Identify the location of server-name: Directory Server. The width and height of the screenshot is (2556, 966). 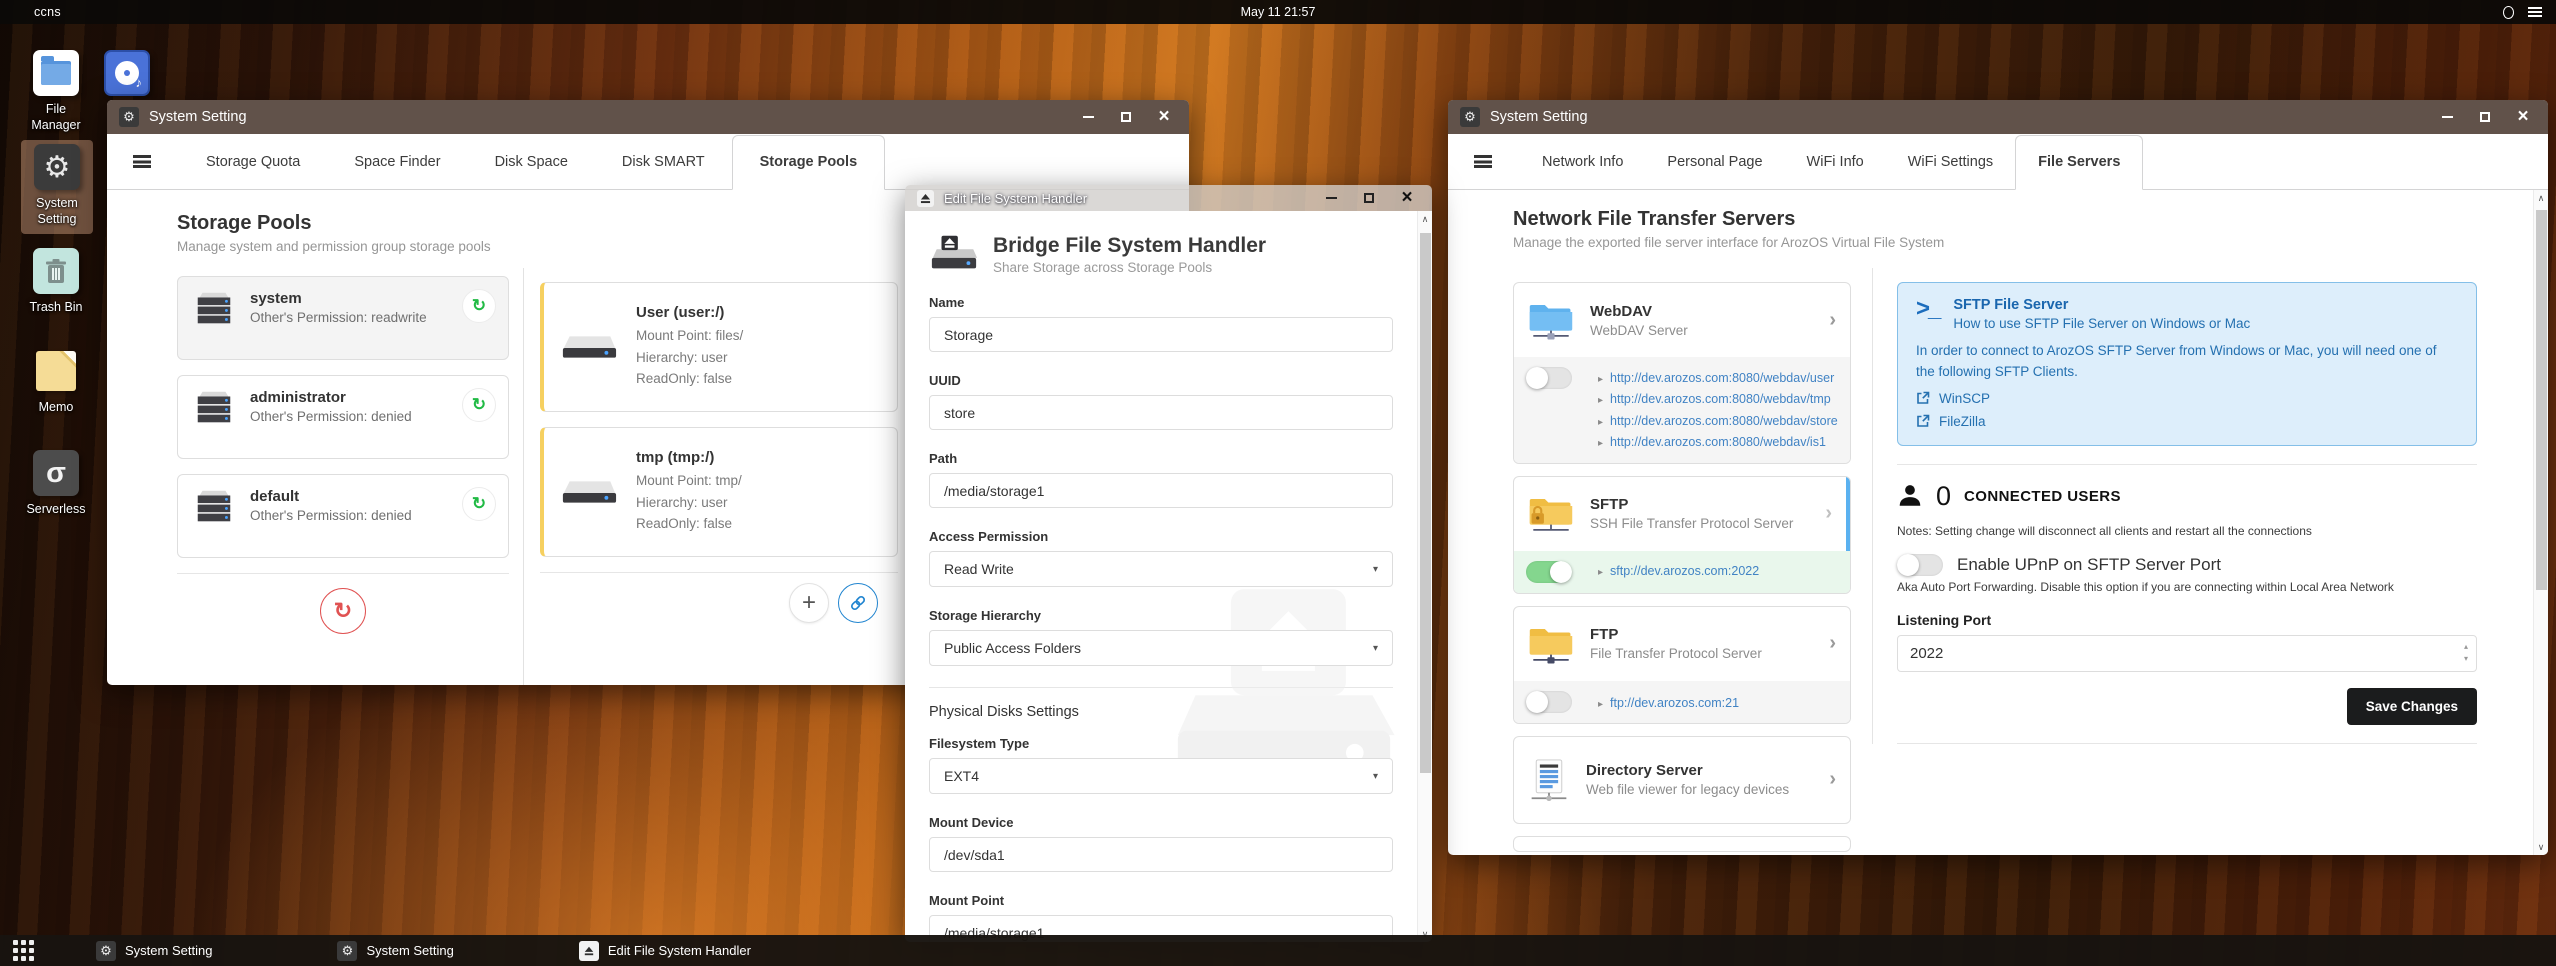
(1644, 771).